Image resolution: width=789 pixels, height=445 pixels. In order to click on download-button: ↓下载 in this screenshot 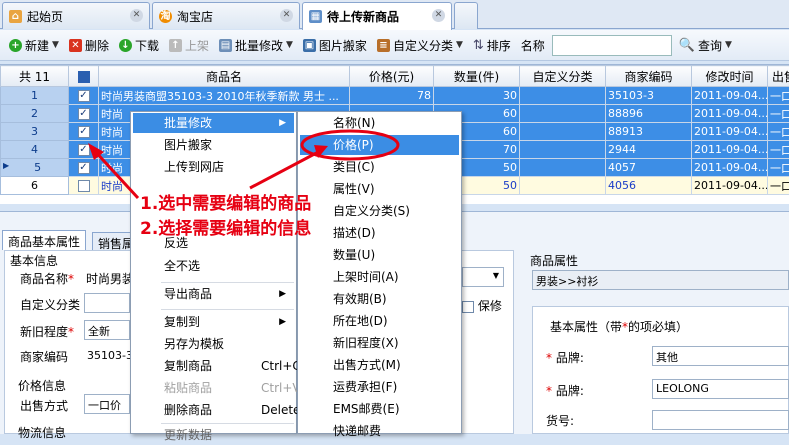, I will do `click(139, 45)`.